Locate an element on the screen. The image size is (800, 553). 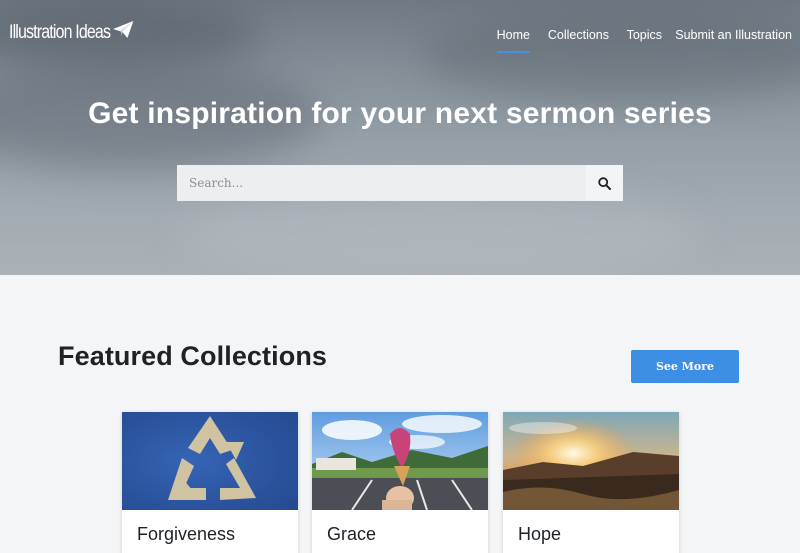
search-icon is located at coordinates (604, 183).